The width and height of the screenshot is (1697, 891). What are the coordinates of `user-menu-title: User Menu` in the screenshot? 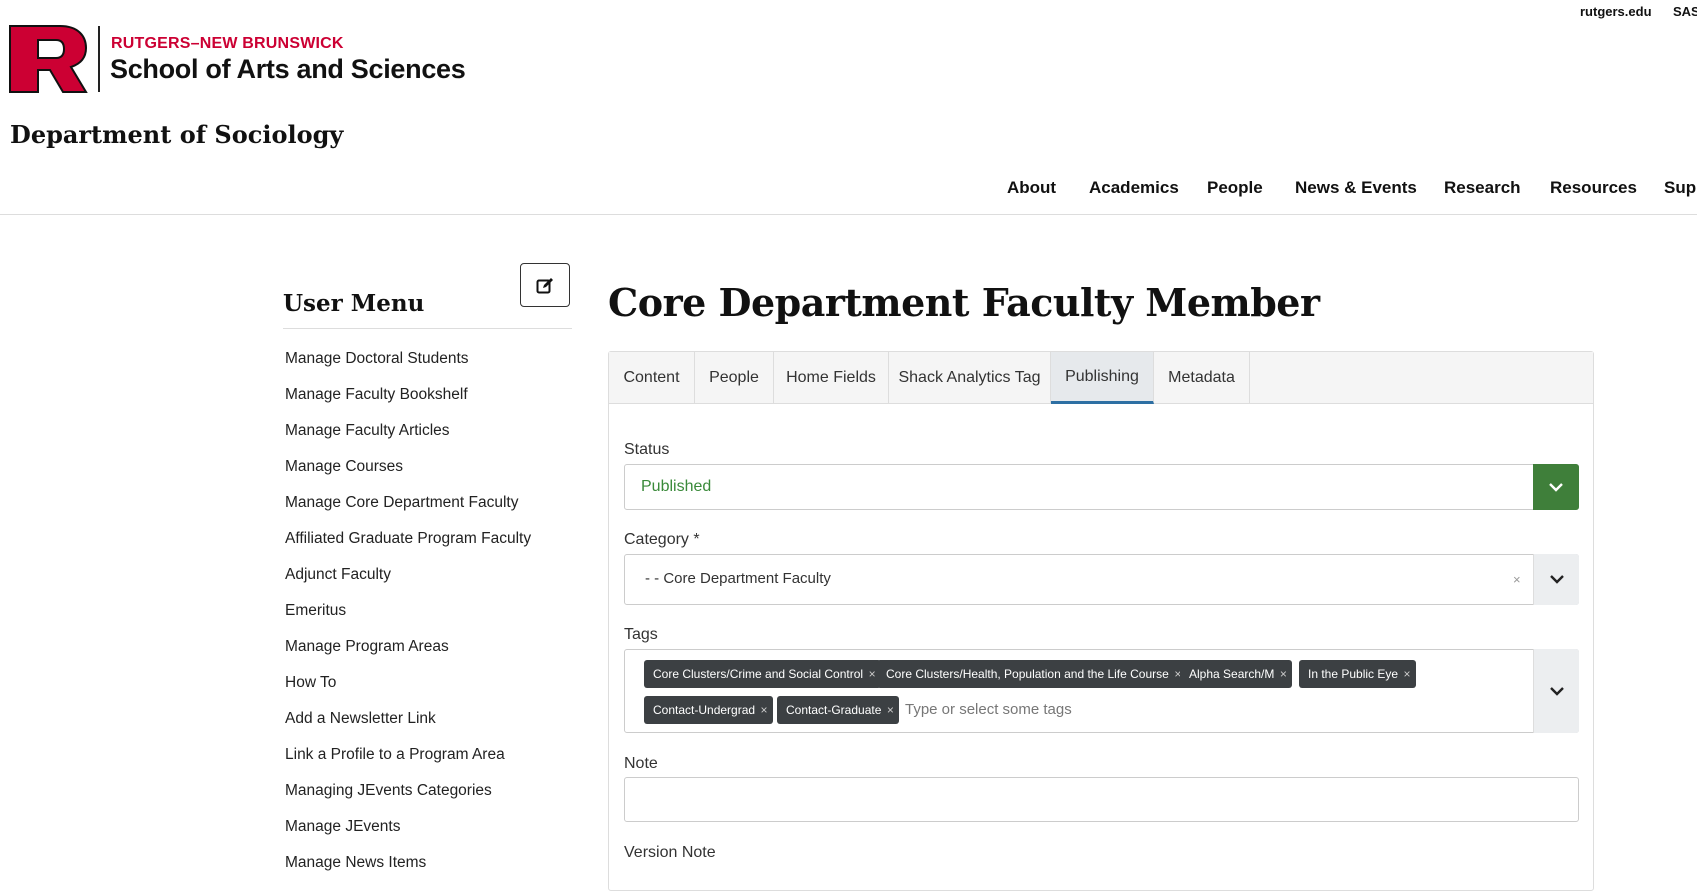 It's located at (354, 303).